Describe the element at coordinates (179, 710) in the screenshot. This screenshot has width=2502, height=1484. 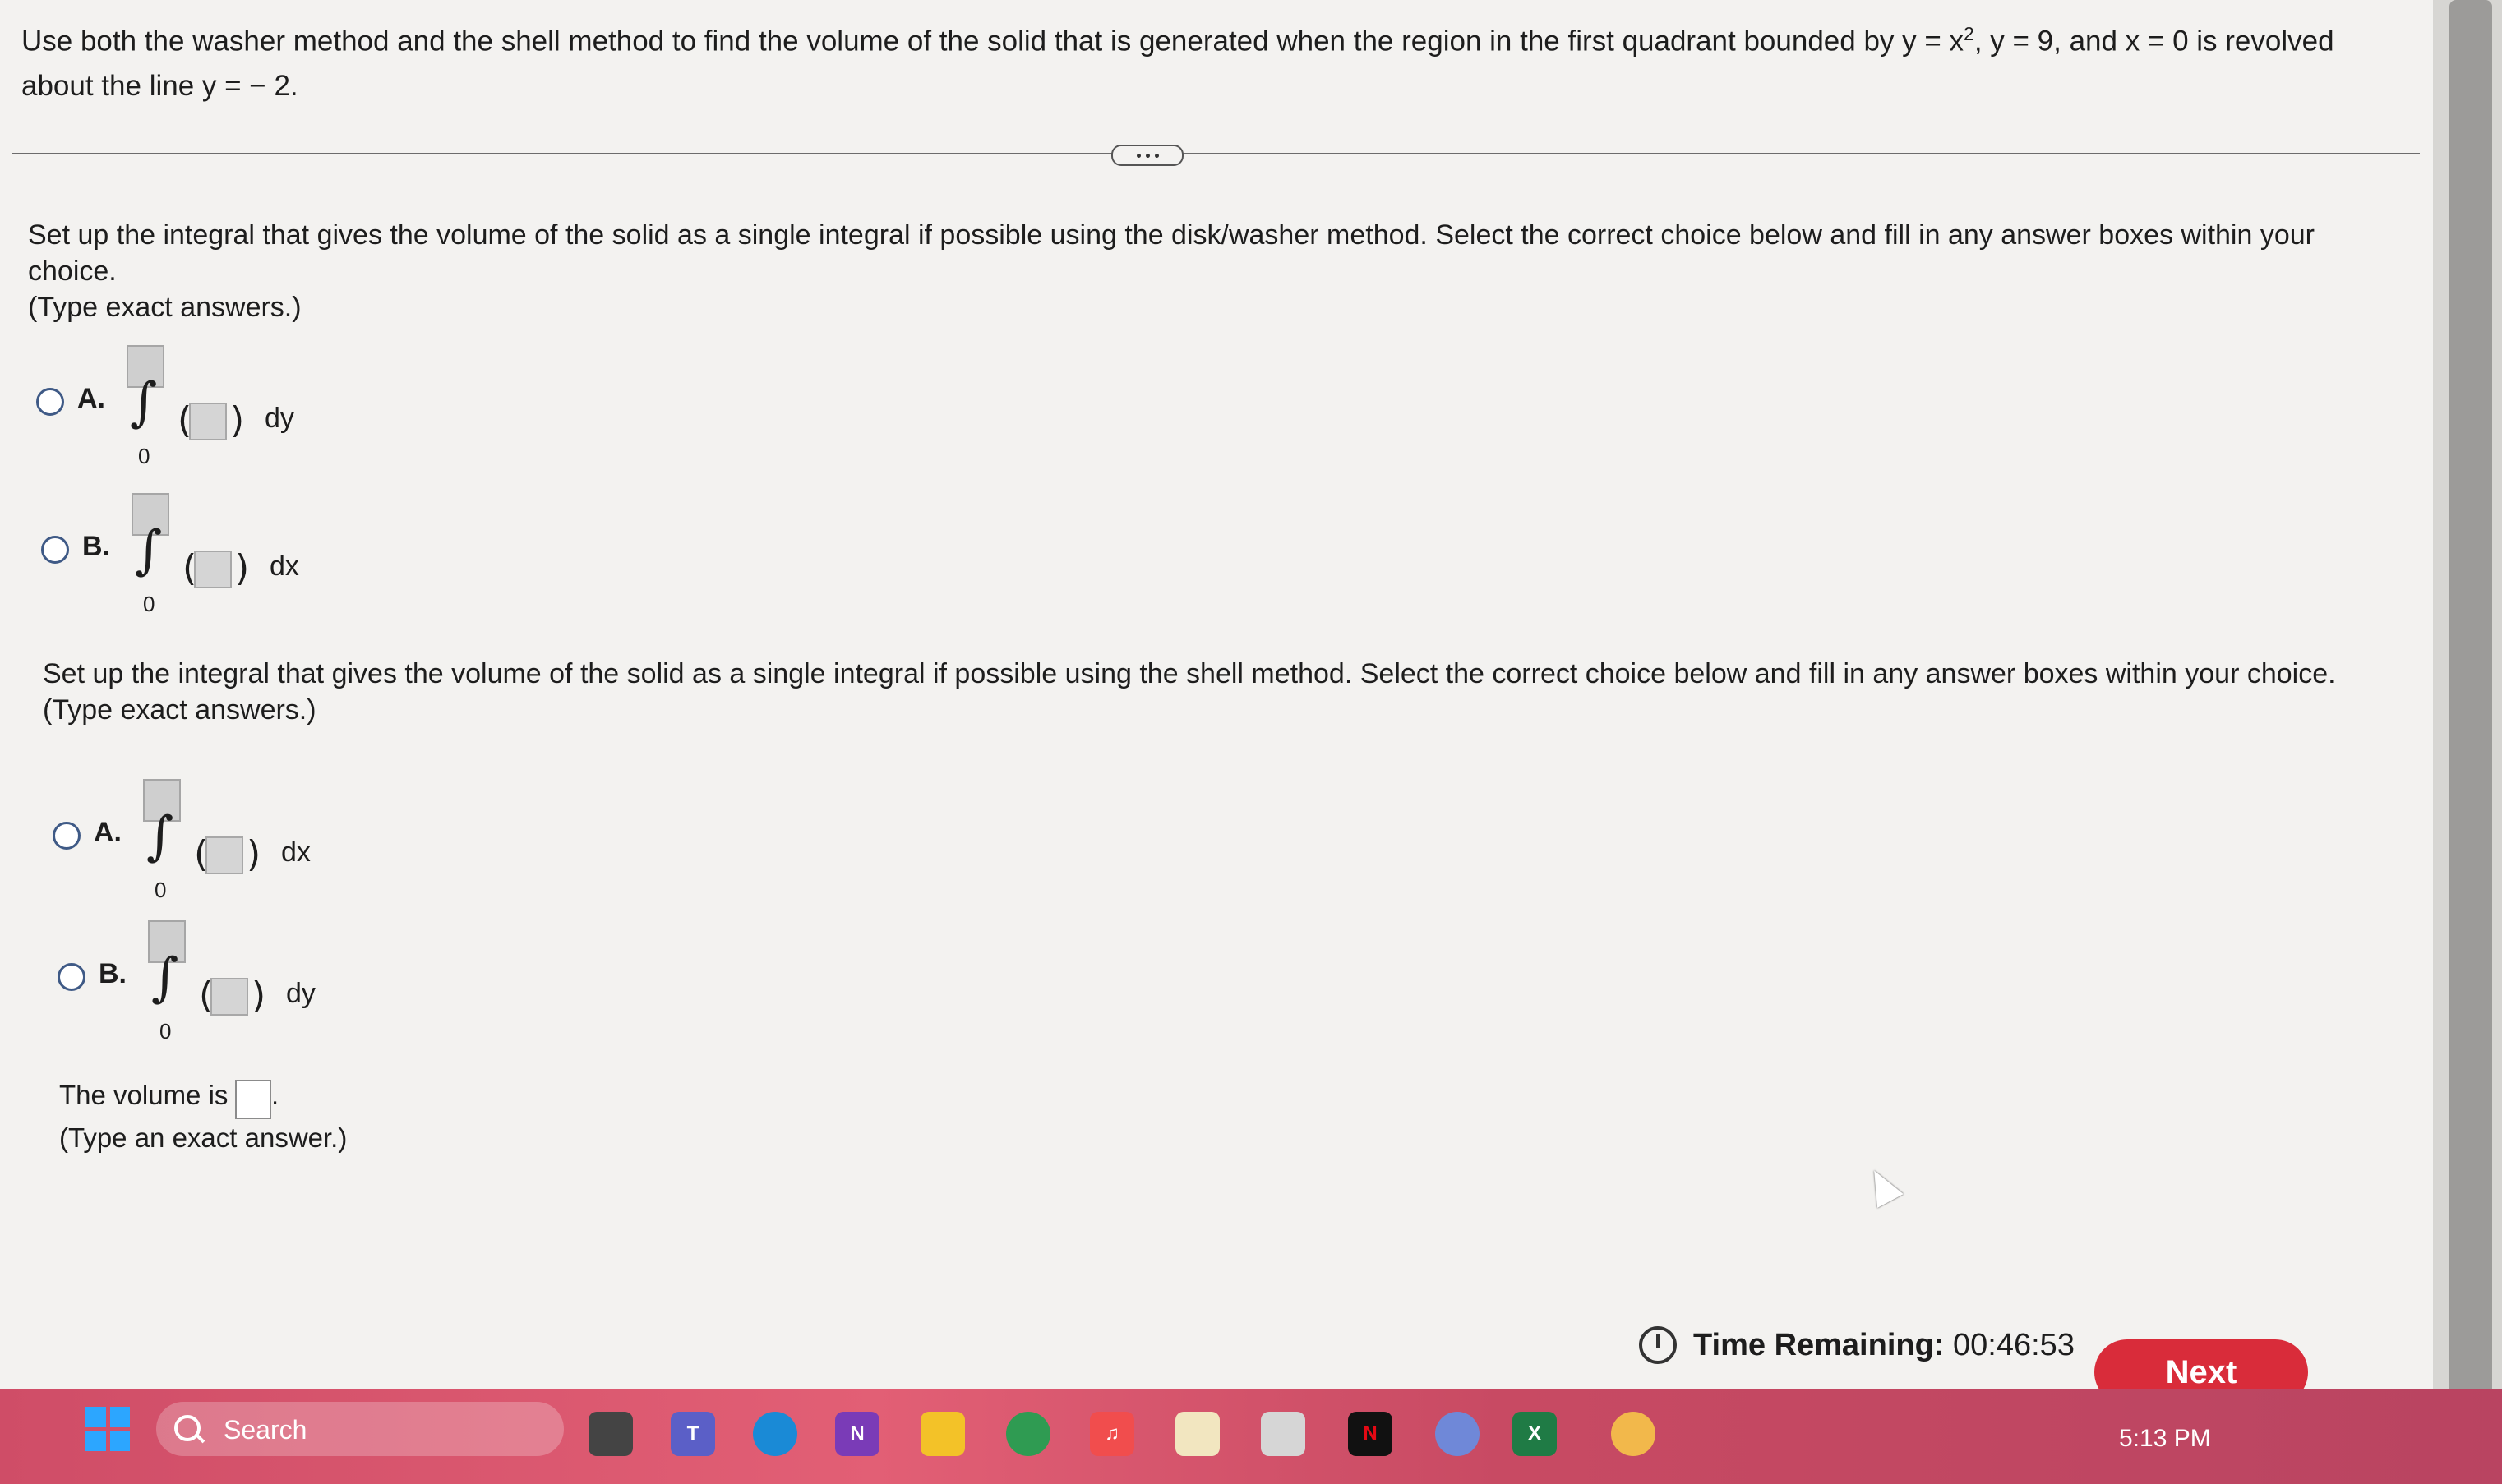
I see `shell-note: (Type exact answers.)` at that location.